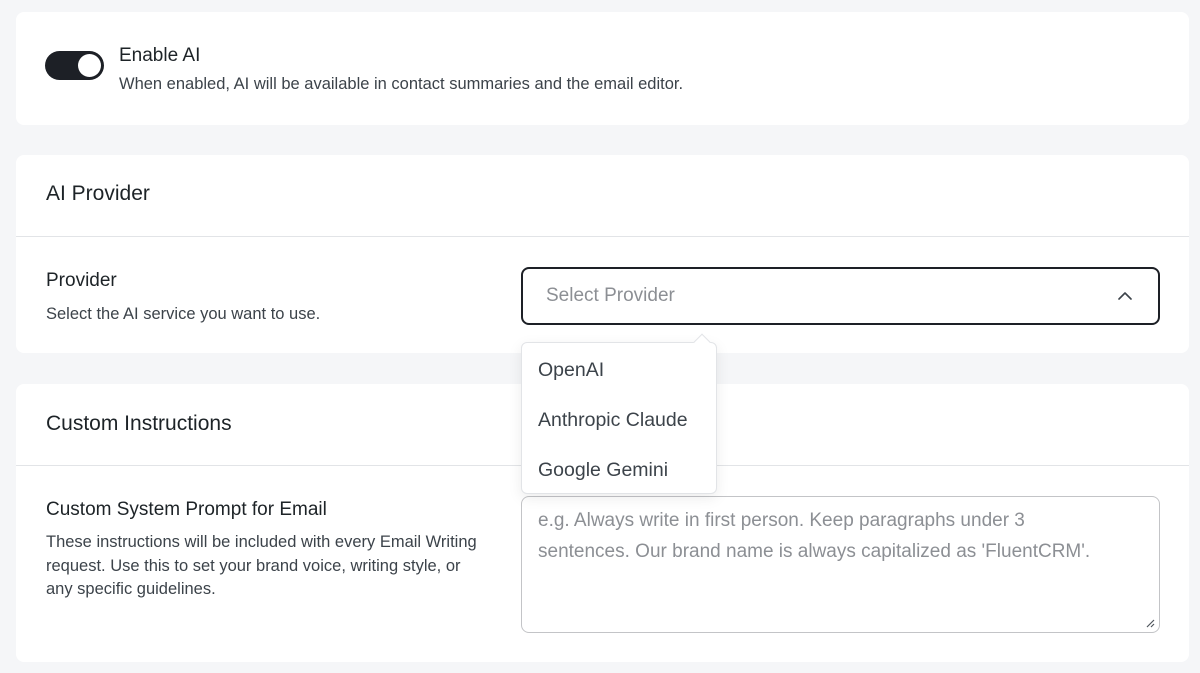 Image resolution: width=1200 pixels, height=673 pixels. What do you see at coordinates (98, 193) in the screenshot?
I see `ai-provider-header: AI Provider` at bounding box center [98, 193].